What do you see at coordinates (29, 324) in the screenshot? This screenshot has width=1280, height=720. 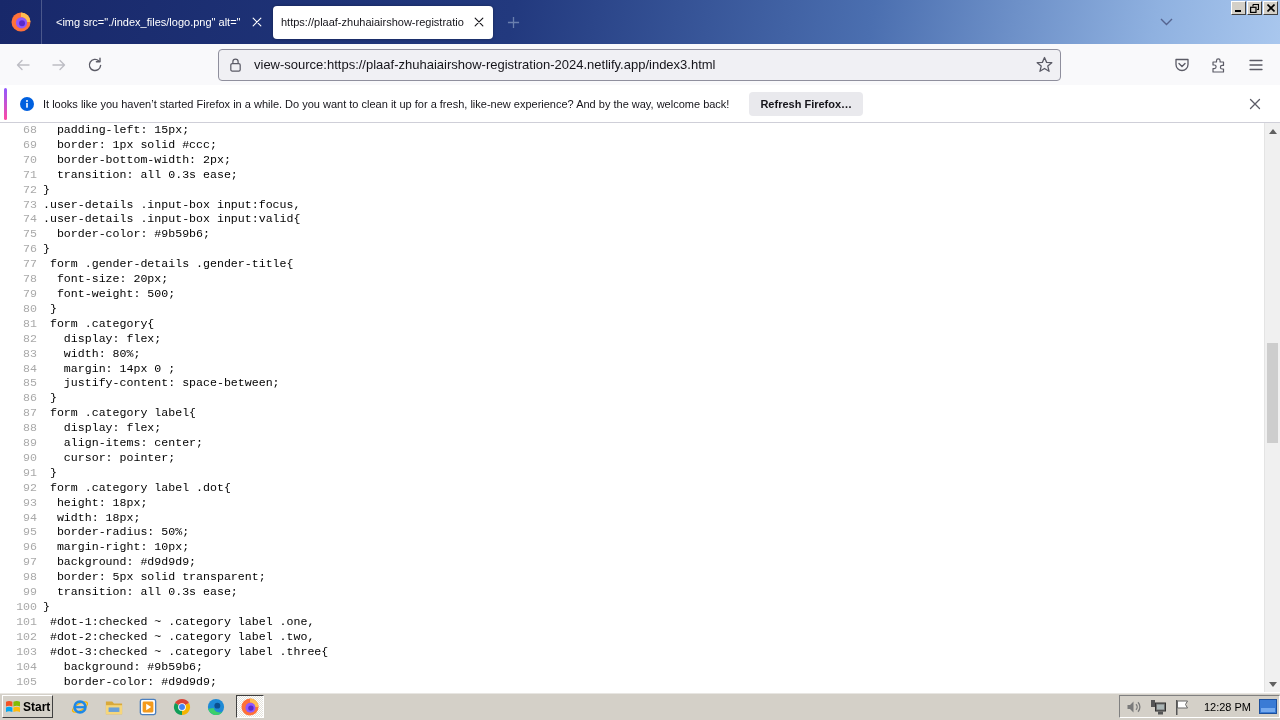 I see `line-number: 81` at bounding box center [29, 324].